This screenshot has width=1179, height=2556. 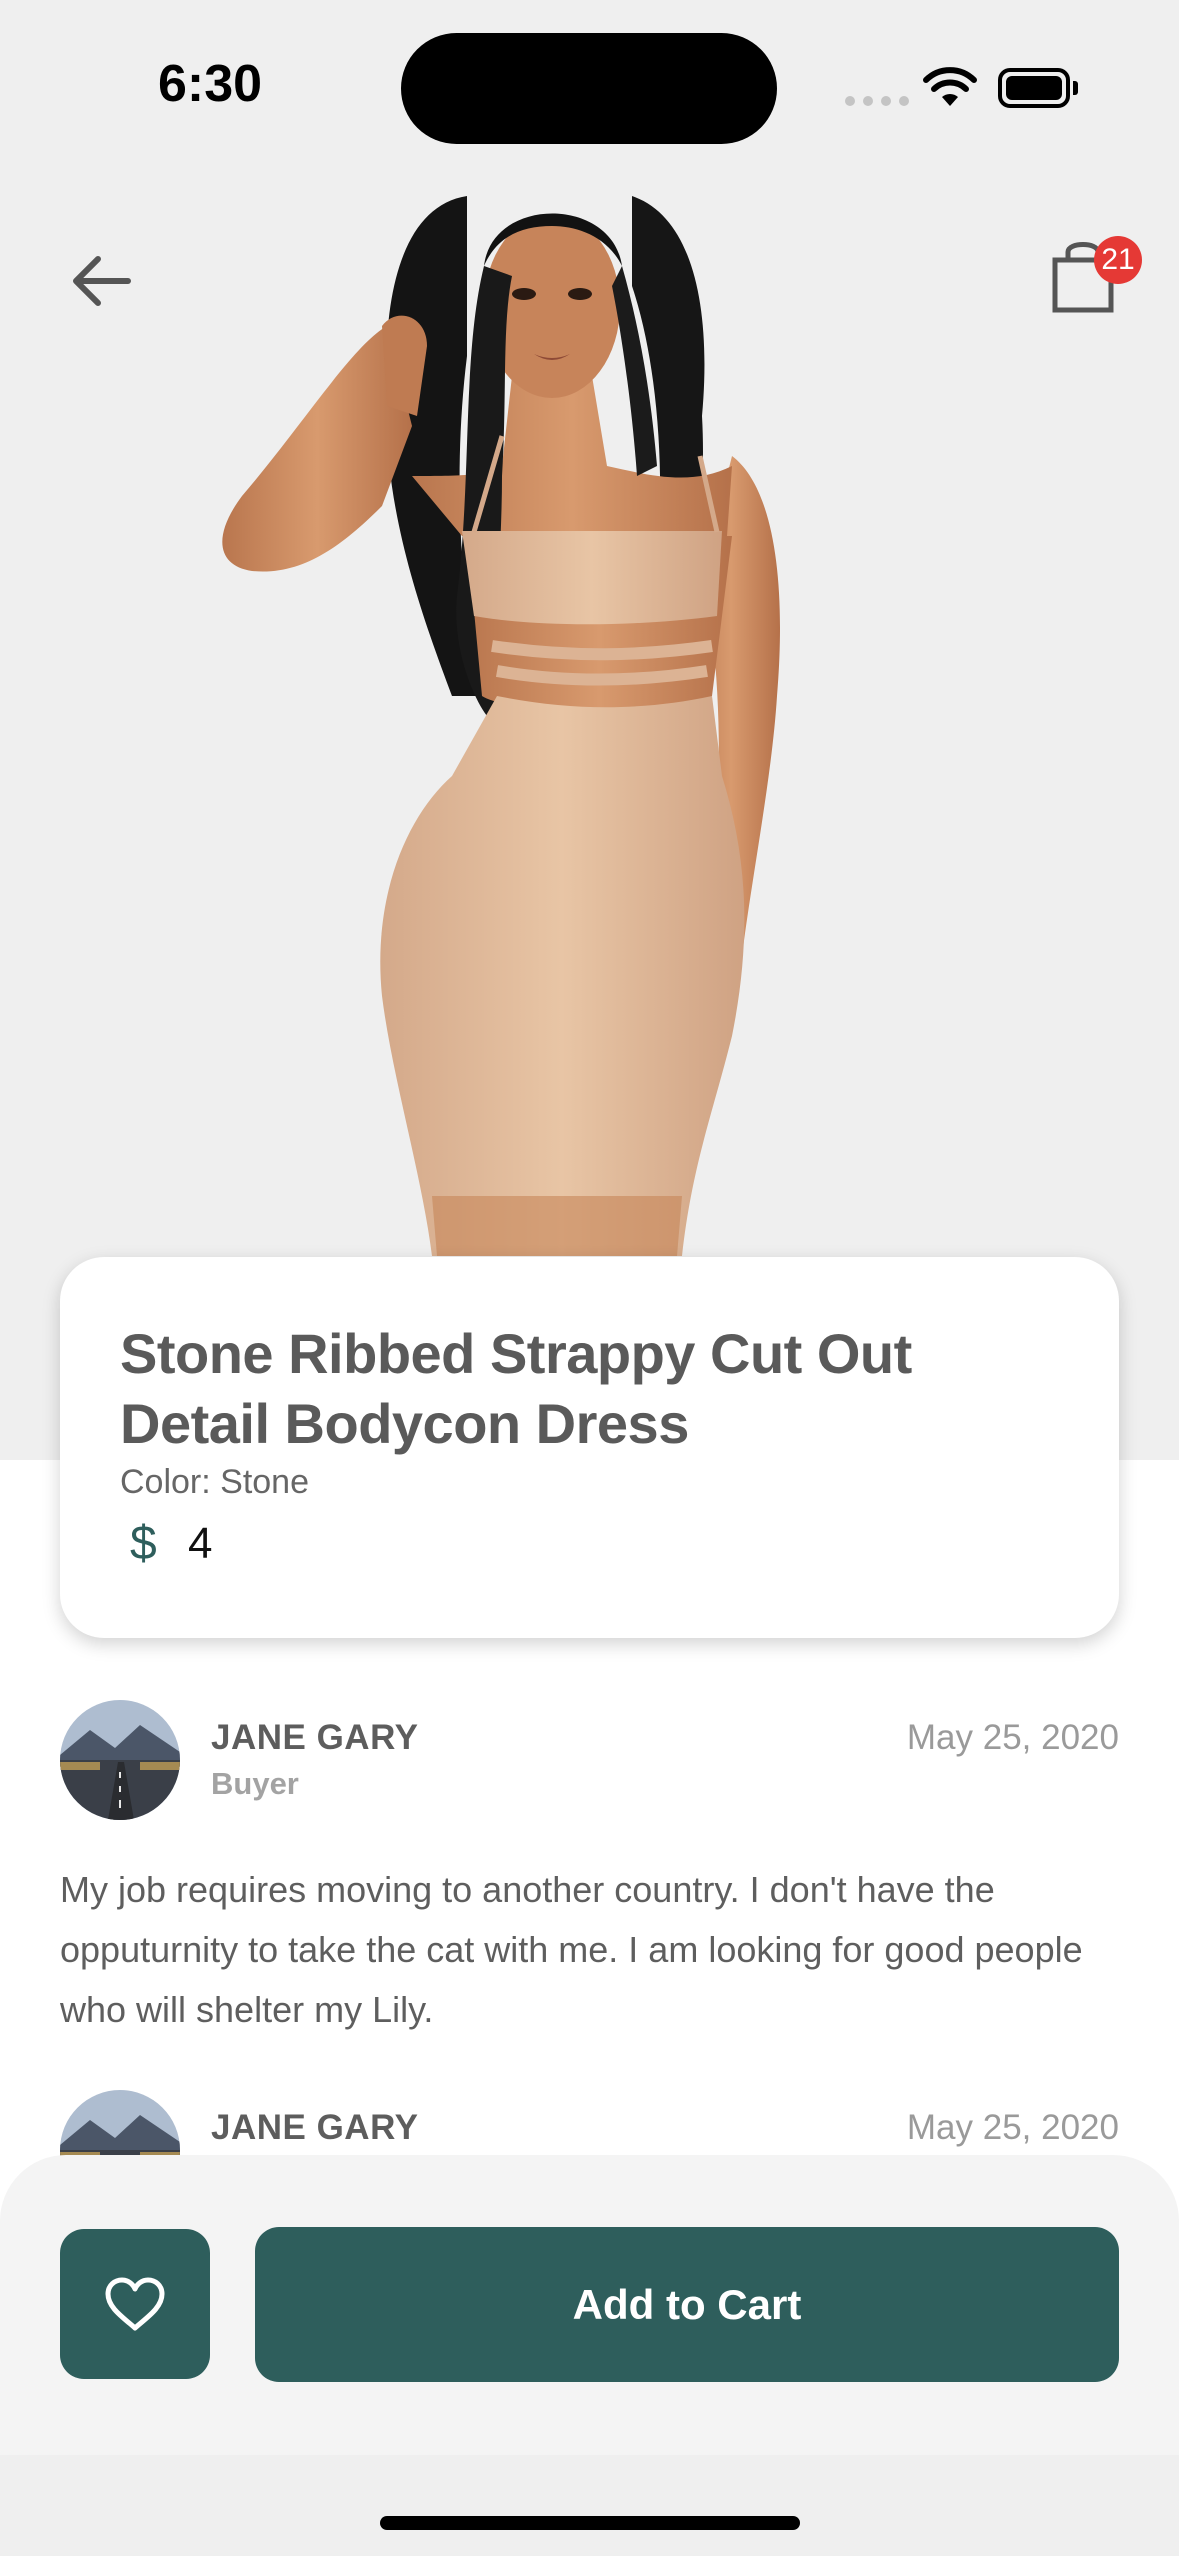 I want to click on dynamic-island, so click(x=589, y=88).